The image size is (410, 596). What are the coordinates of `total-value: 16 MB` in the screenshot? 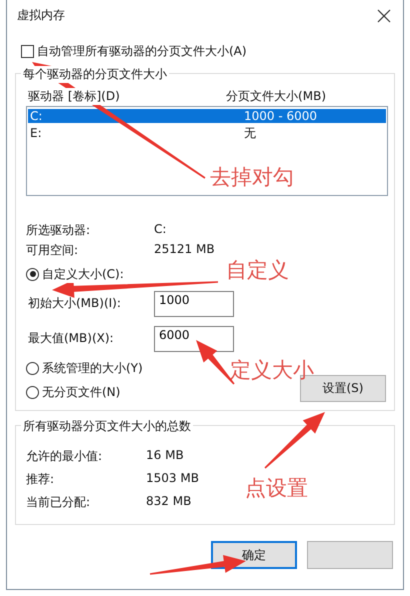 It's located at (165, 456).